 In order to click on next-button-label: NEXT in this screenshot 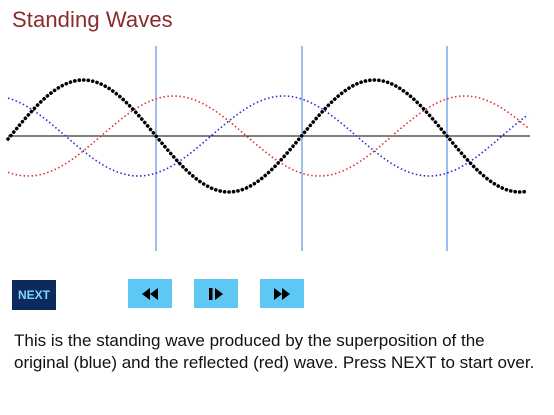, I will do `click(33, 295)`.